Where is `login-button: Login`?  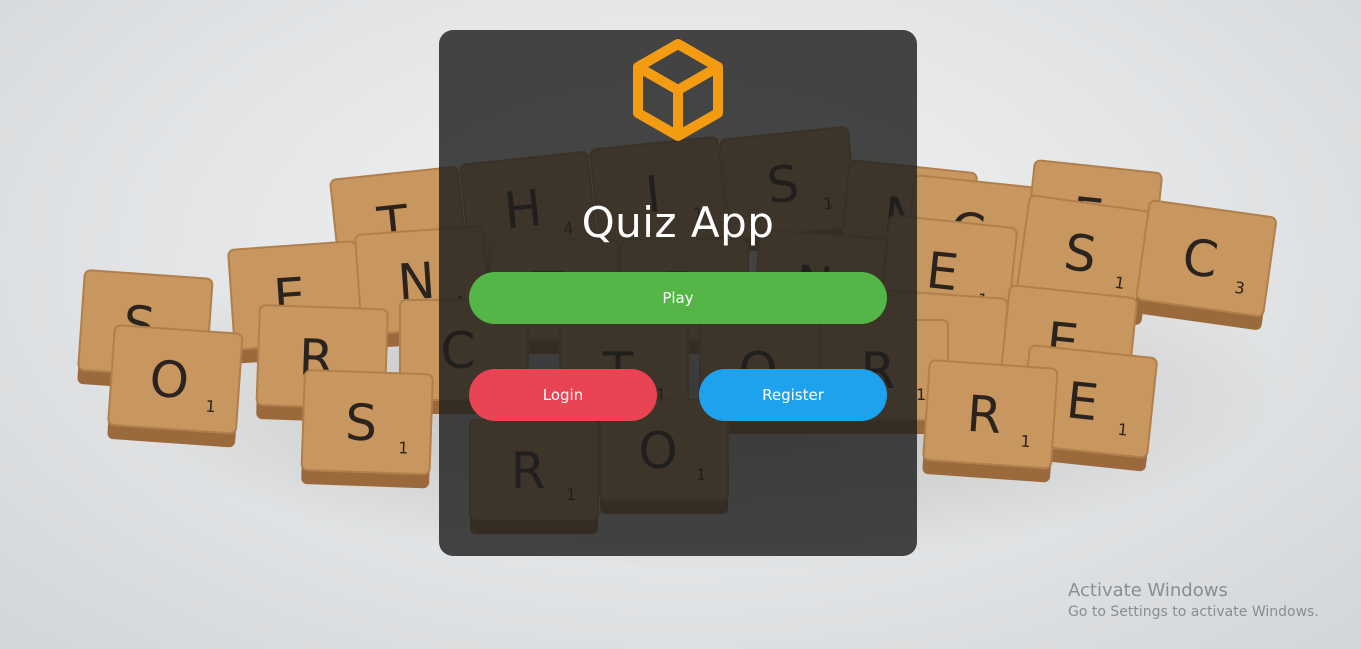 login-button: Login is located at coordinates (563, 395).